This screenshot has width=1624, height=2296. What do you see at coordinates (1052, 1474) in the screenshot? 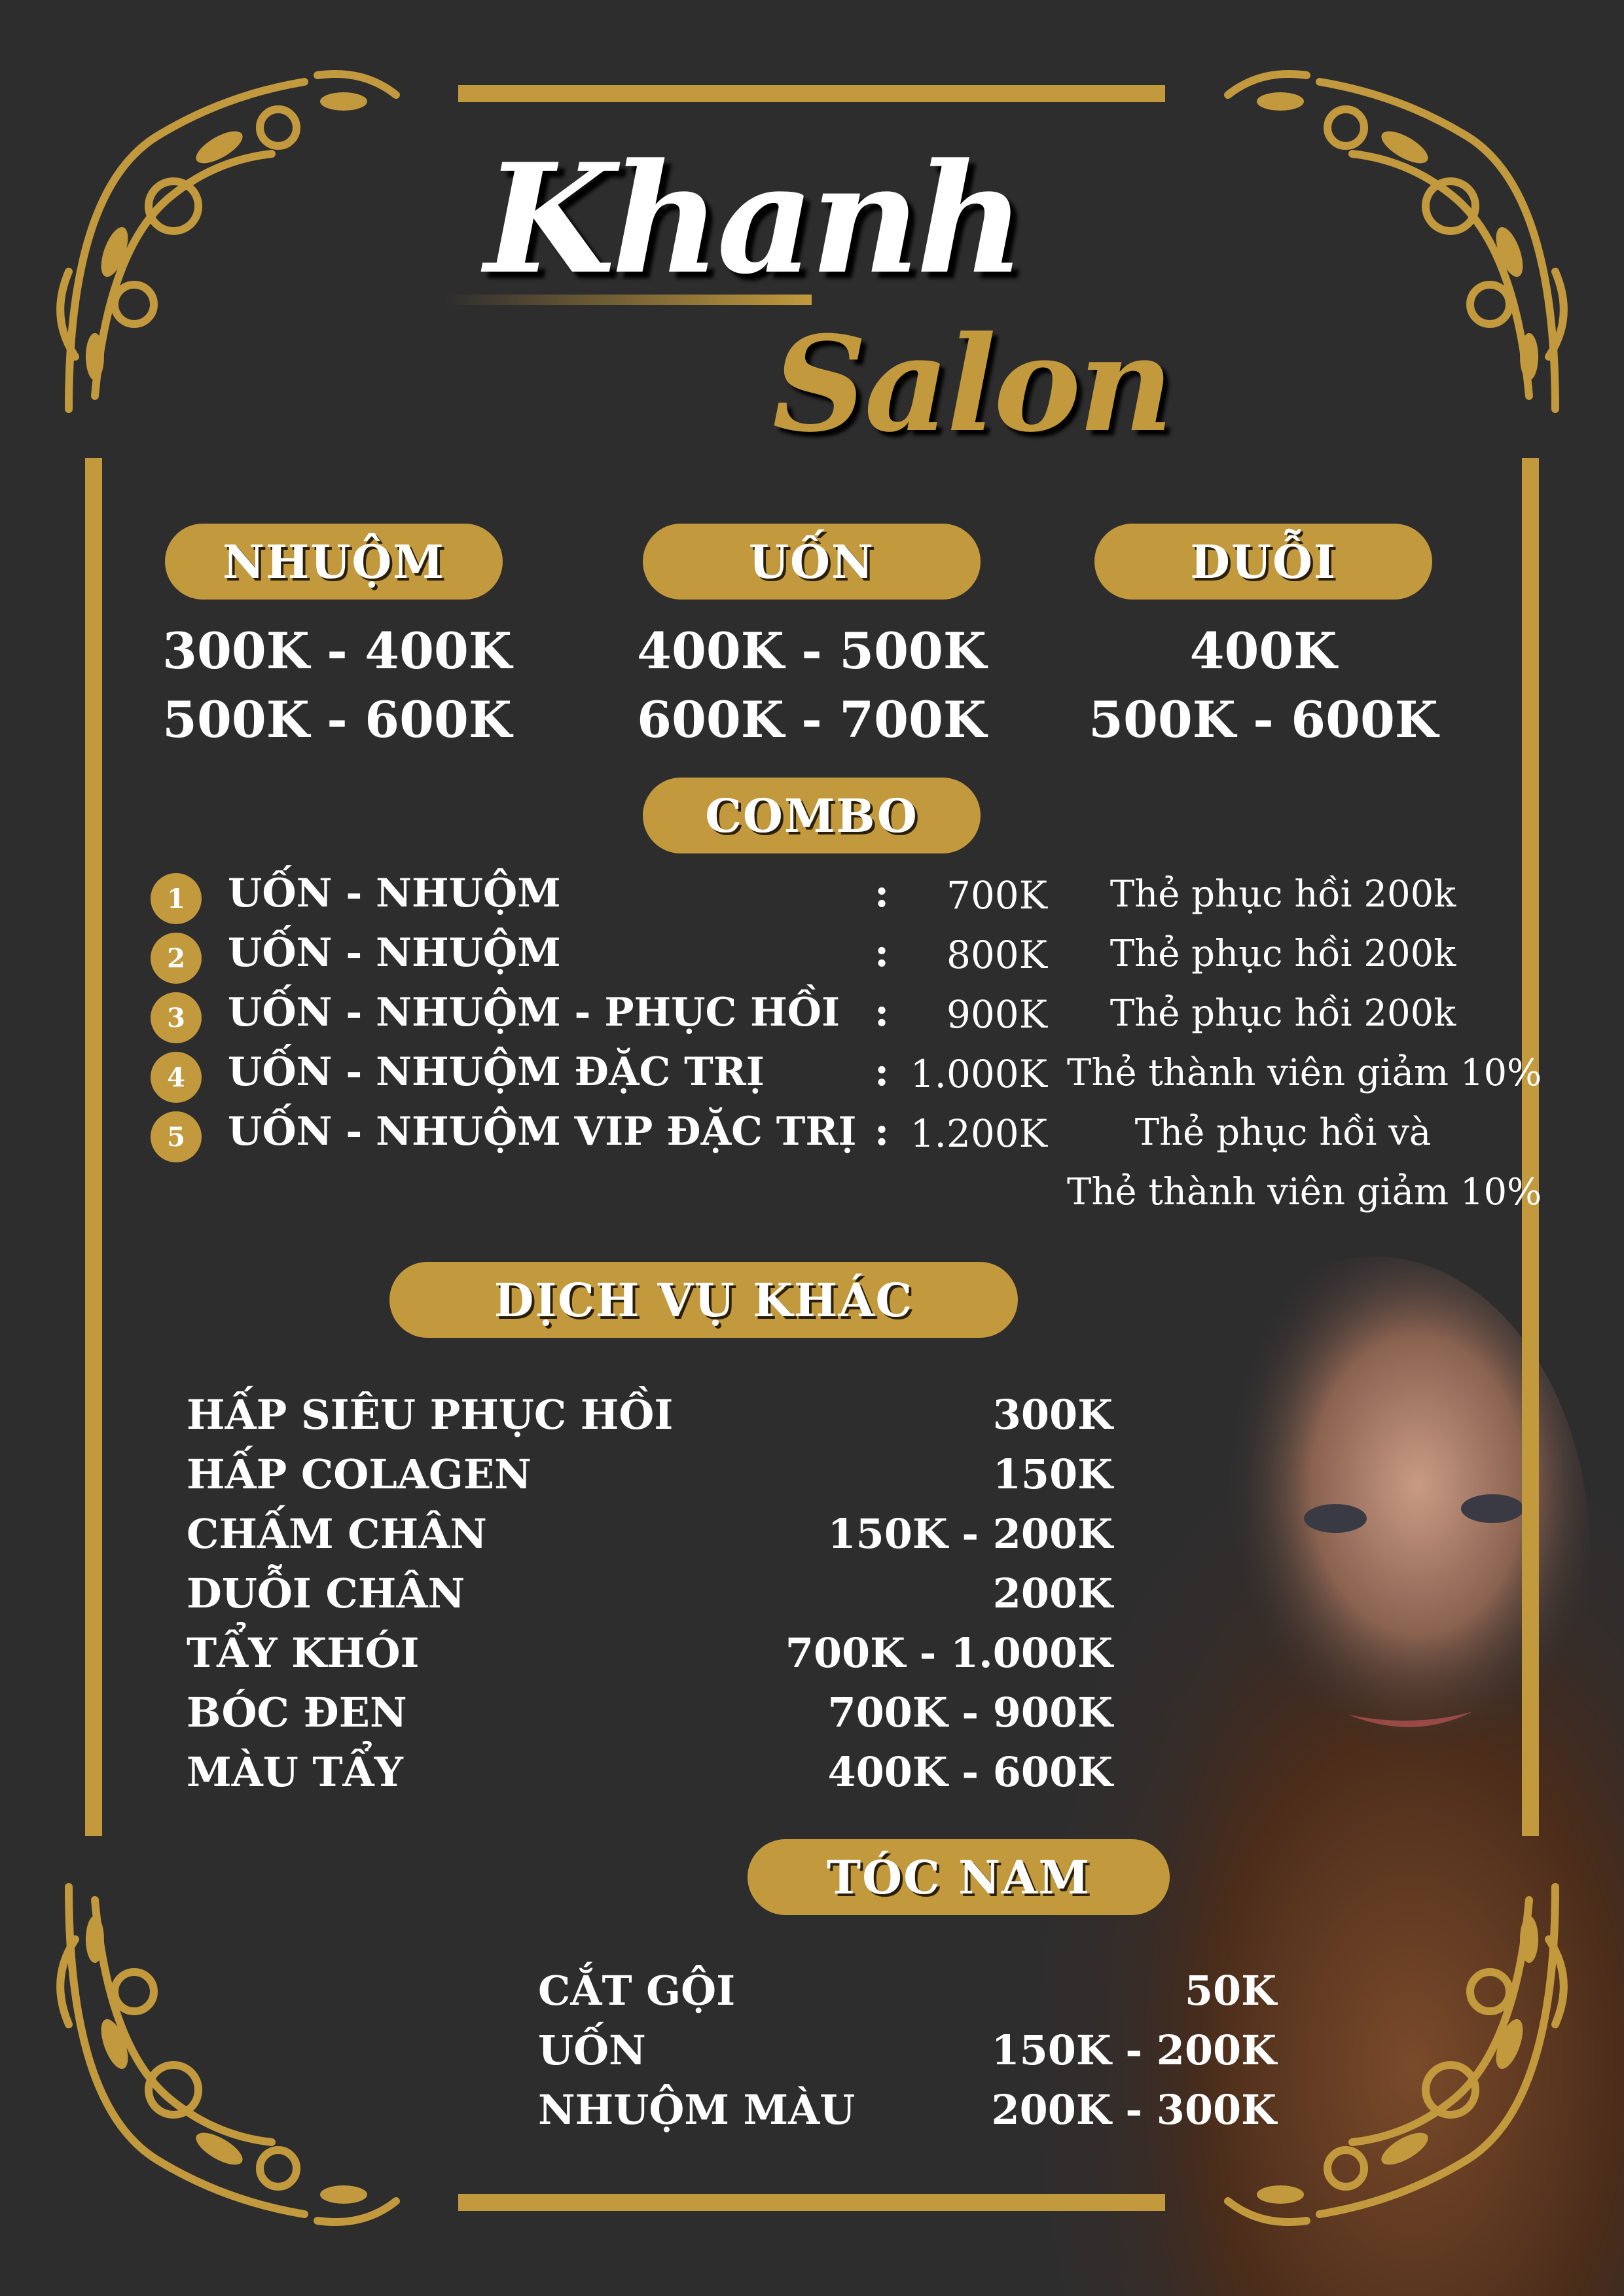
I see `service-price: 150K` at bounding box center [1052, 1474].